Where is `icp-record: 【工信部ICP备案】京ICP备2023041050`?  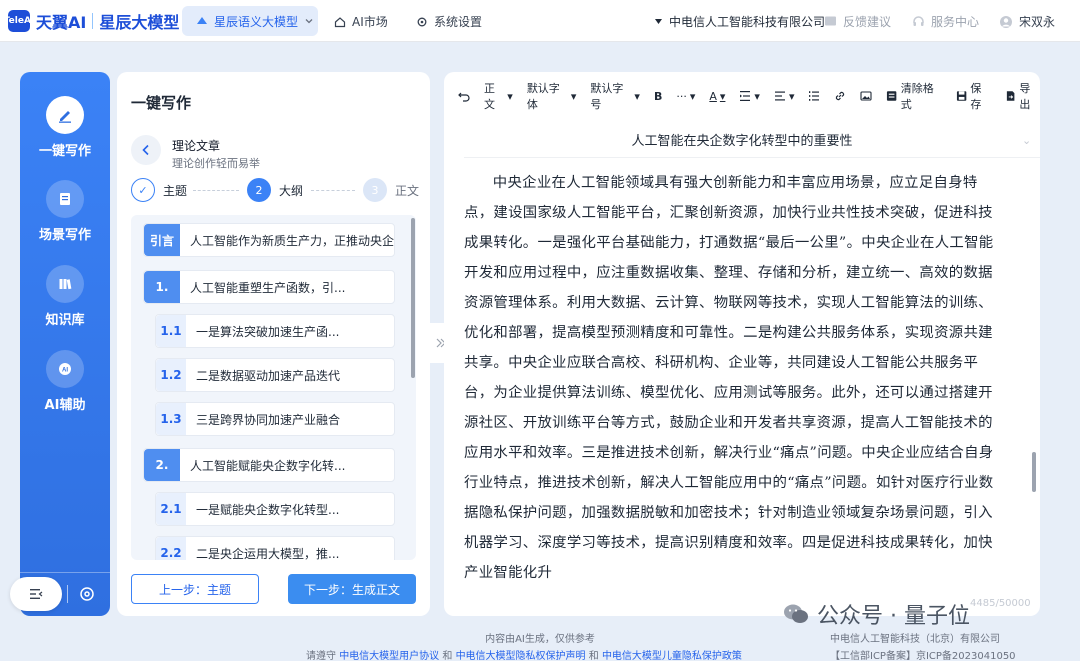
icp-record: 【工信部ICP备案】京ICP备2023041050 is located at coordinates (923, 654).